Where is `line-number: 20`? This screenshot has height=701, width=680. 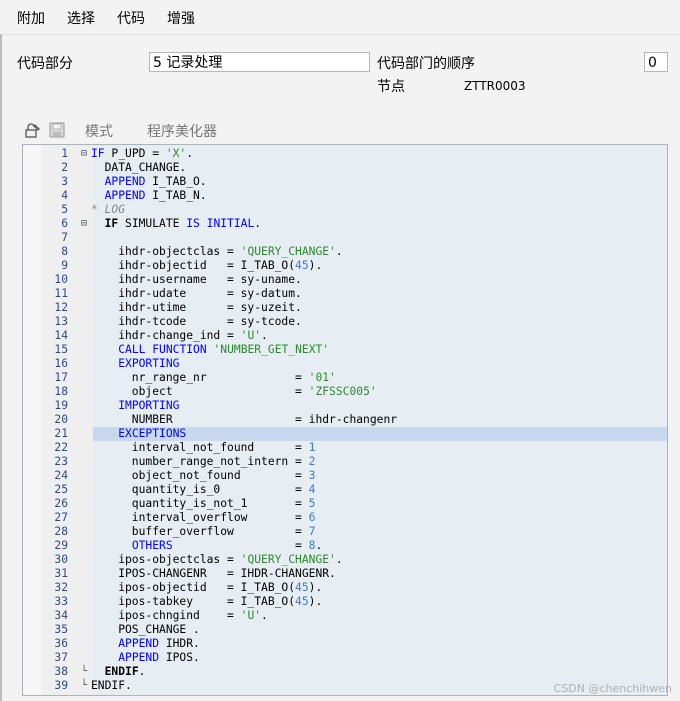
line-number: 20 is located at coordinates (61, 419).